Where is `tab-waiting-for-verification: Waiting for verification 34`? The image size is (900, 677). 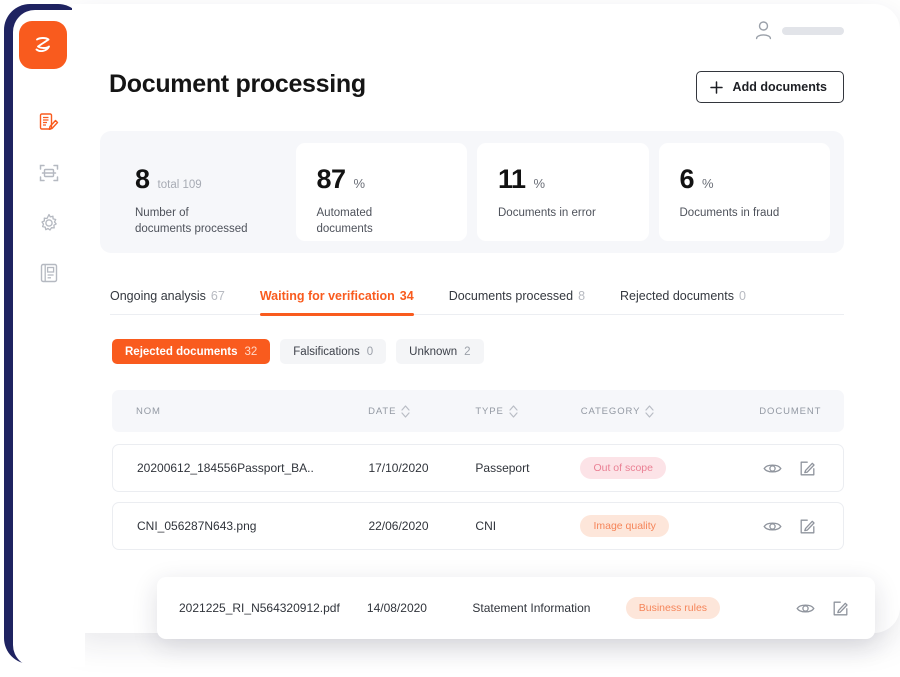
tab-waiting-for-verification: Waiting for verification 34 is located at coordinates (336, 302).